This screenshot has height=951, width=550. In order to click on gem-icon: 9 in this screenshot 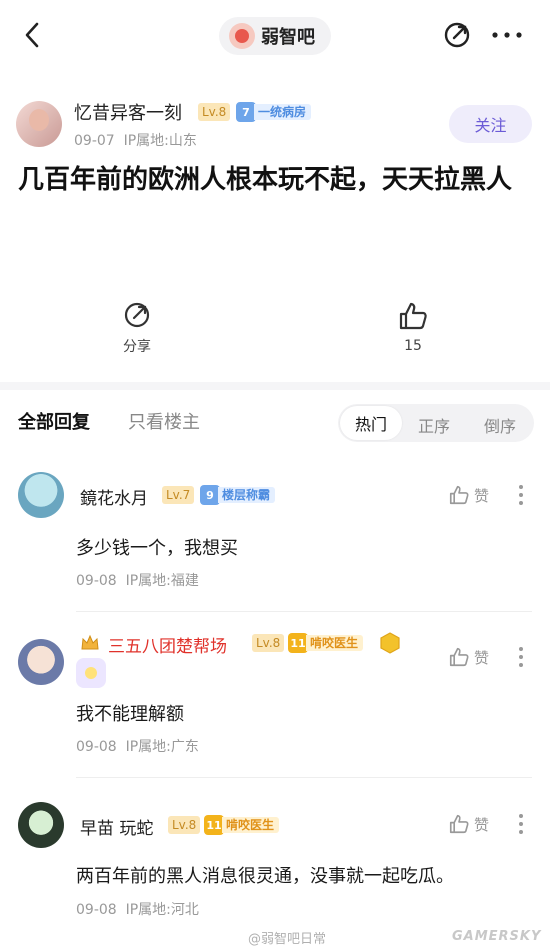, I will do `click(210, 495)`.